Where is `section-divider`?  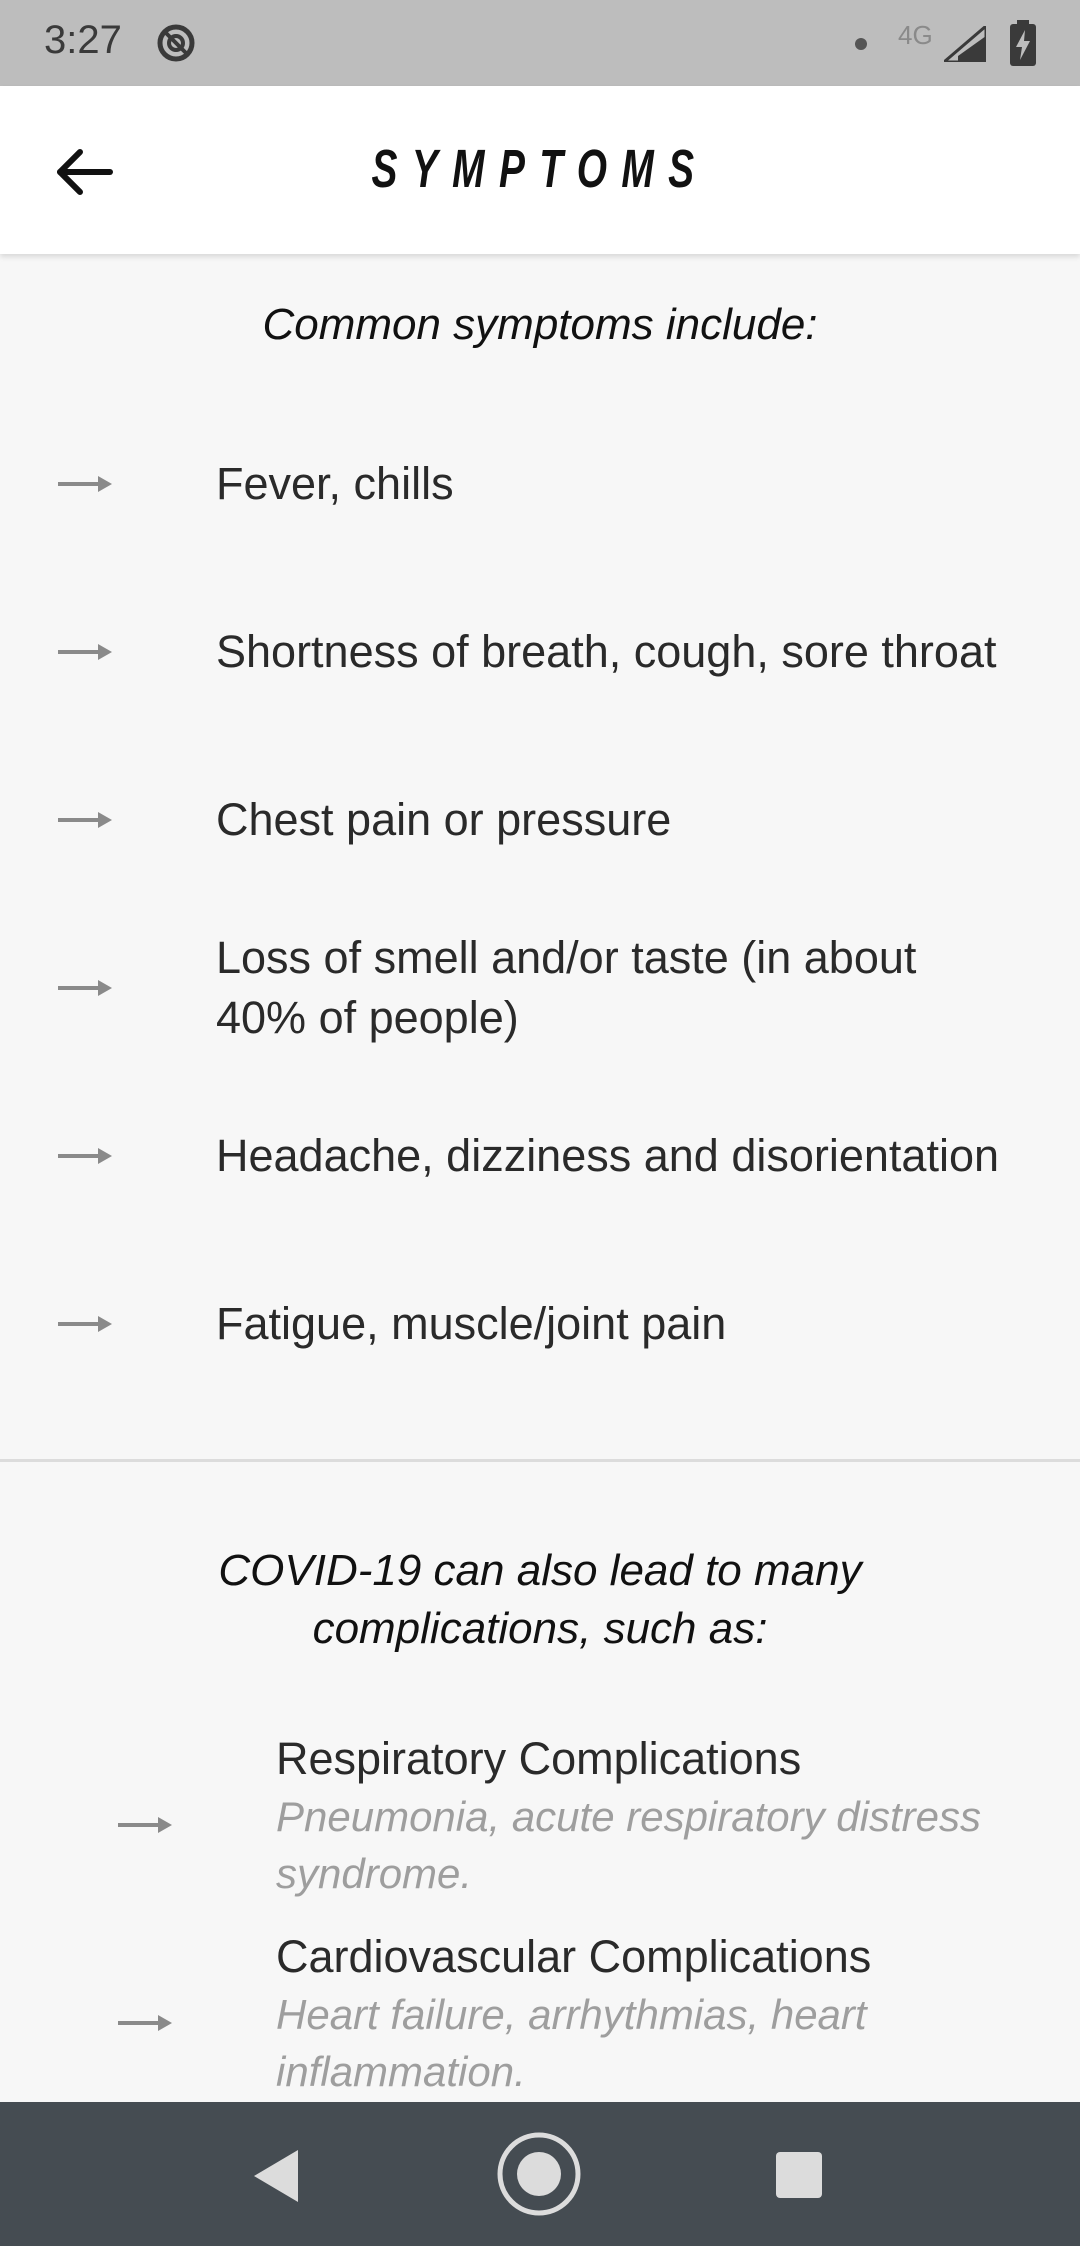
section-divider is located at coordinates (540, 1460).